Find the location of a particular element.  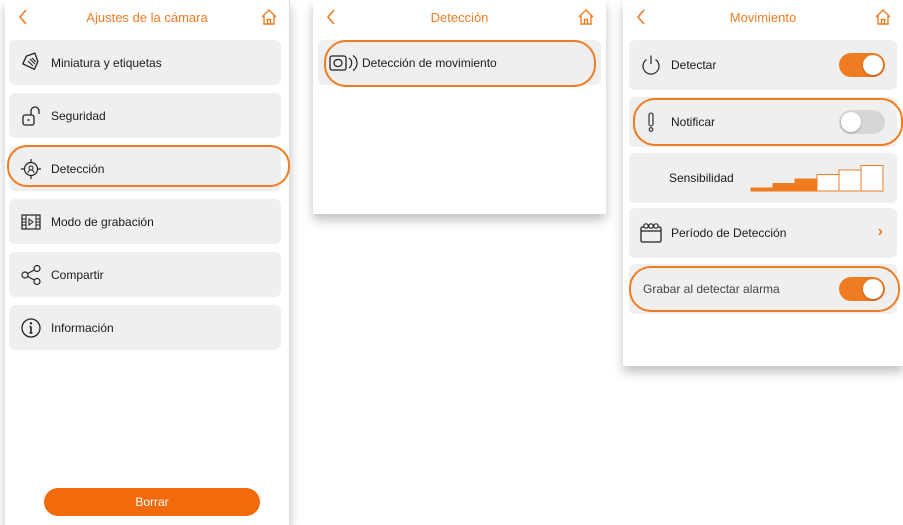

detection-panel: Detección Detección de movimiento is located at coordinates (459, 107).